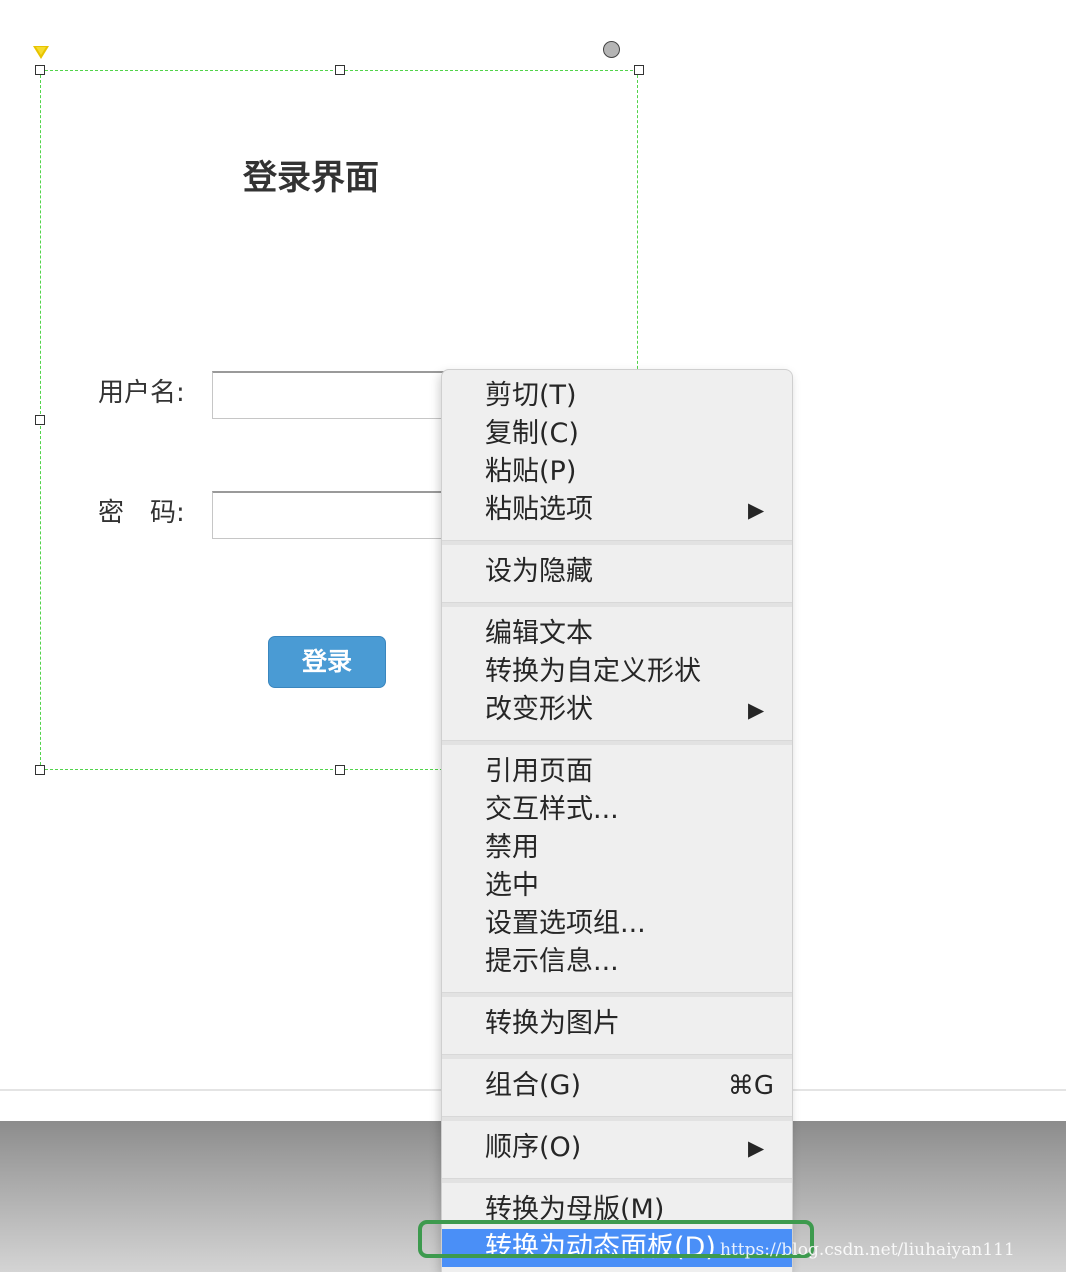 The height and width of the screenshot is (1272, 1066). I want to click on menu-item-change-shape: 改变形状 ▶, so click(617, 710).